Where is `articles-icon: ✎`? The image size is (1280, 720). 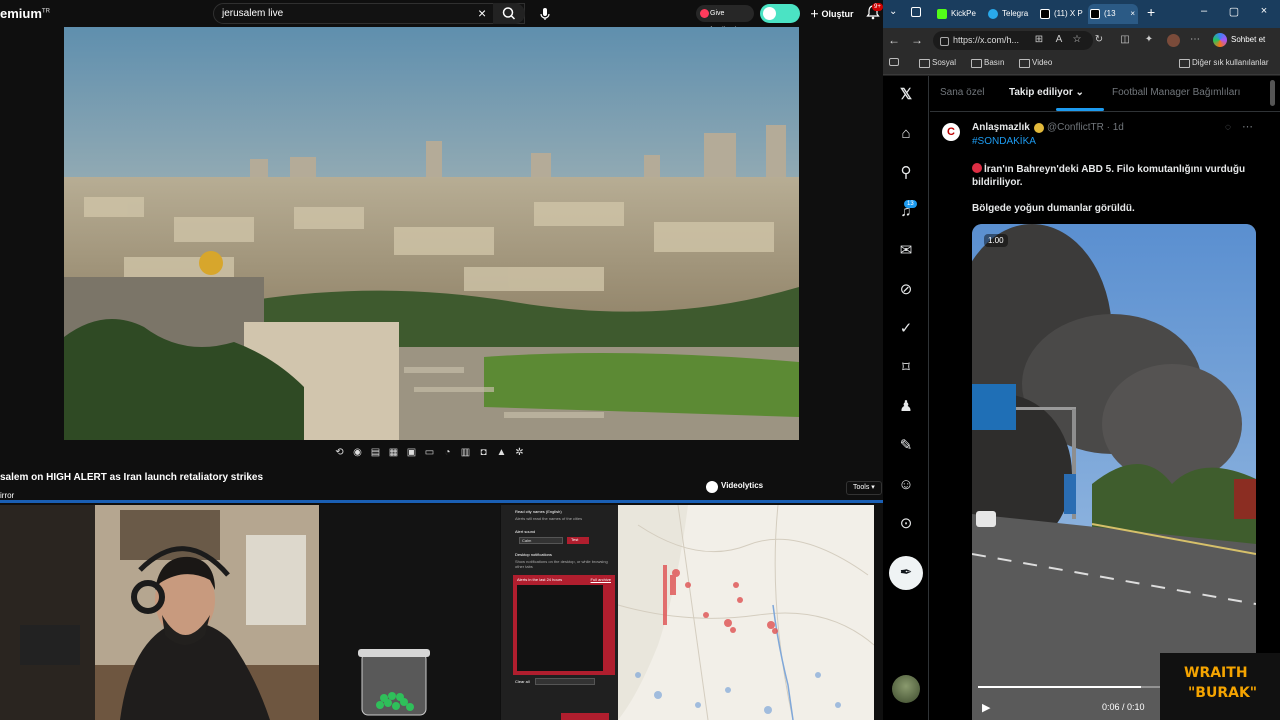 articles-icon: ✎ is located at coordinates (906, 446).